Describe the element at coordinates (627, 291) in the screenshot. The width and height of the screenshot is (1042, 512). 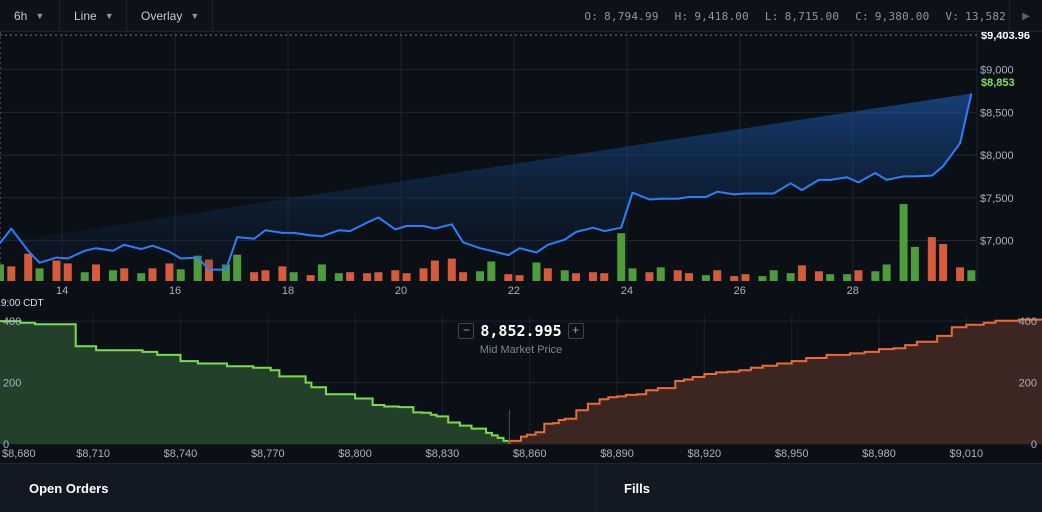
I see `x-tick-label: 24` at that location.